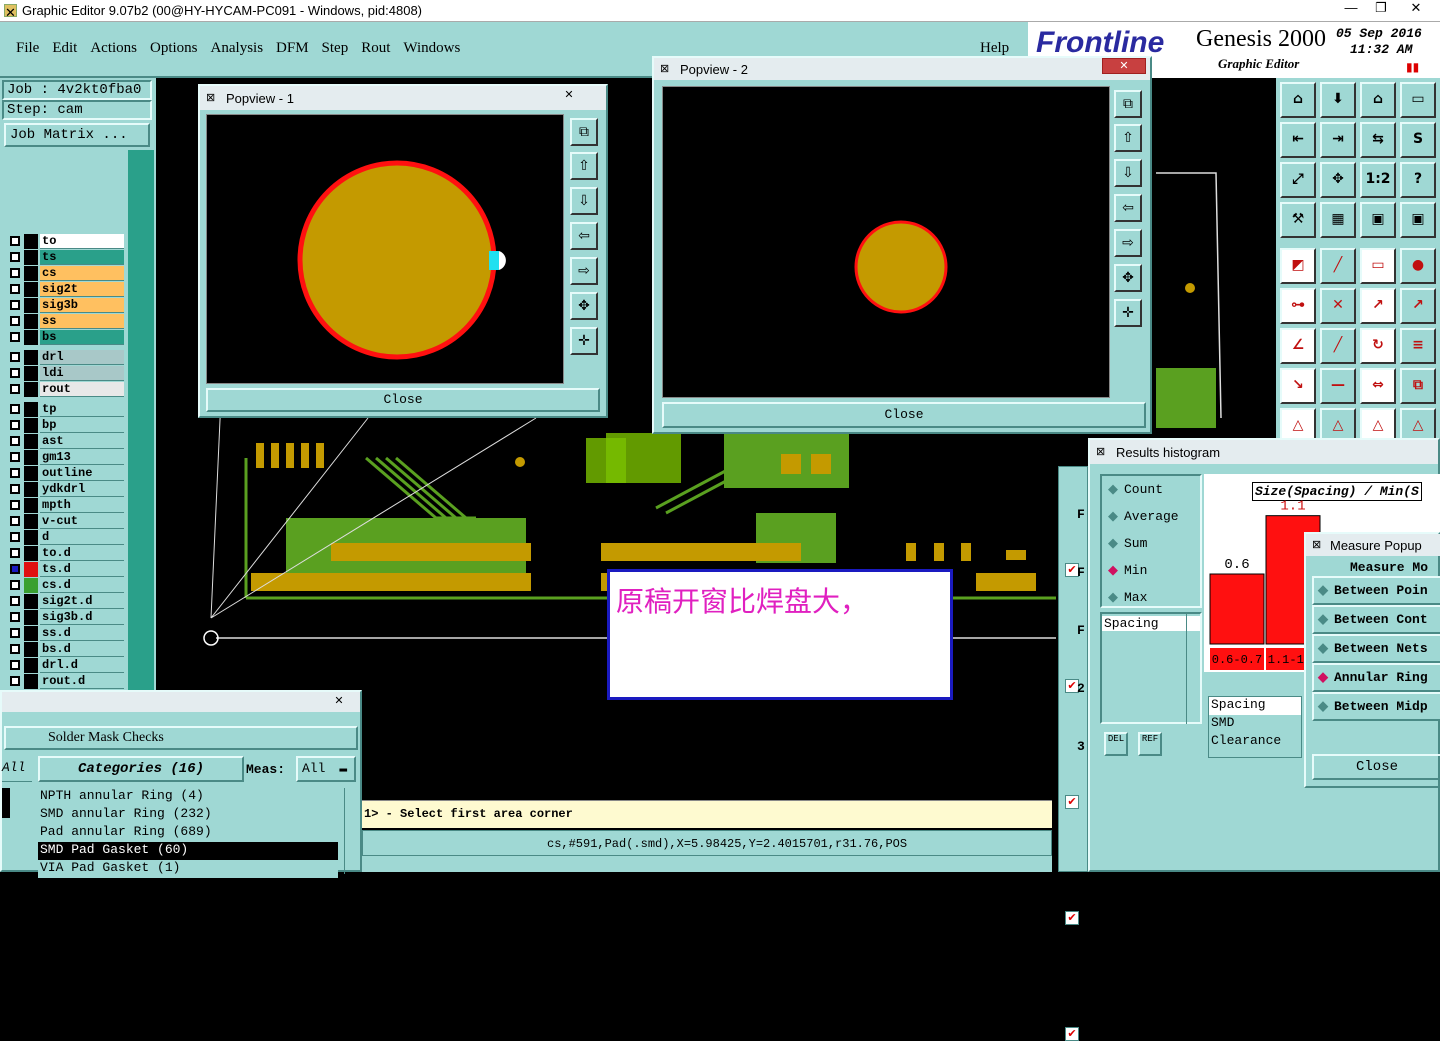 This screenshot has height=1041, width=1440. Describe the element at coordinates (1378, 220) in the screenshot. I see `chip-icon: ▣` at that location.